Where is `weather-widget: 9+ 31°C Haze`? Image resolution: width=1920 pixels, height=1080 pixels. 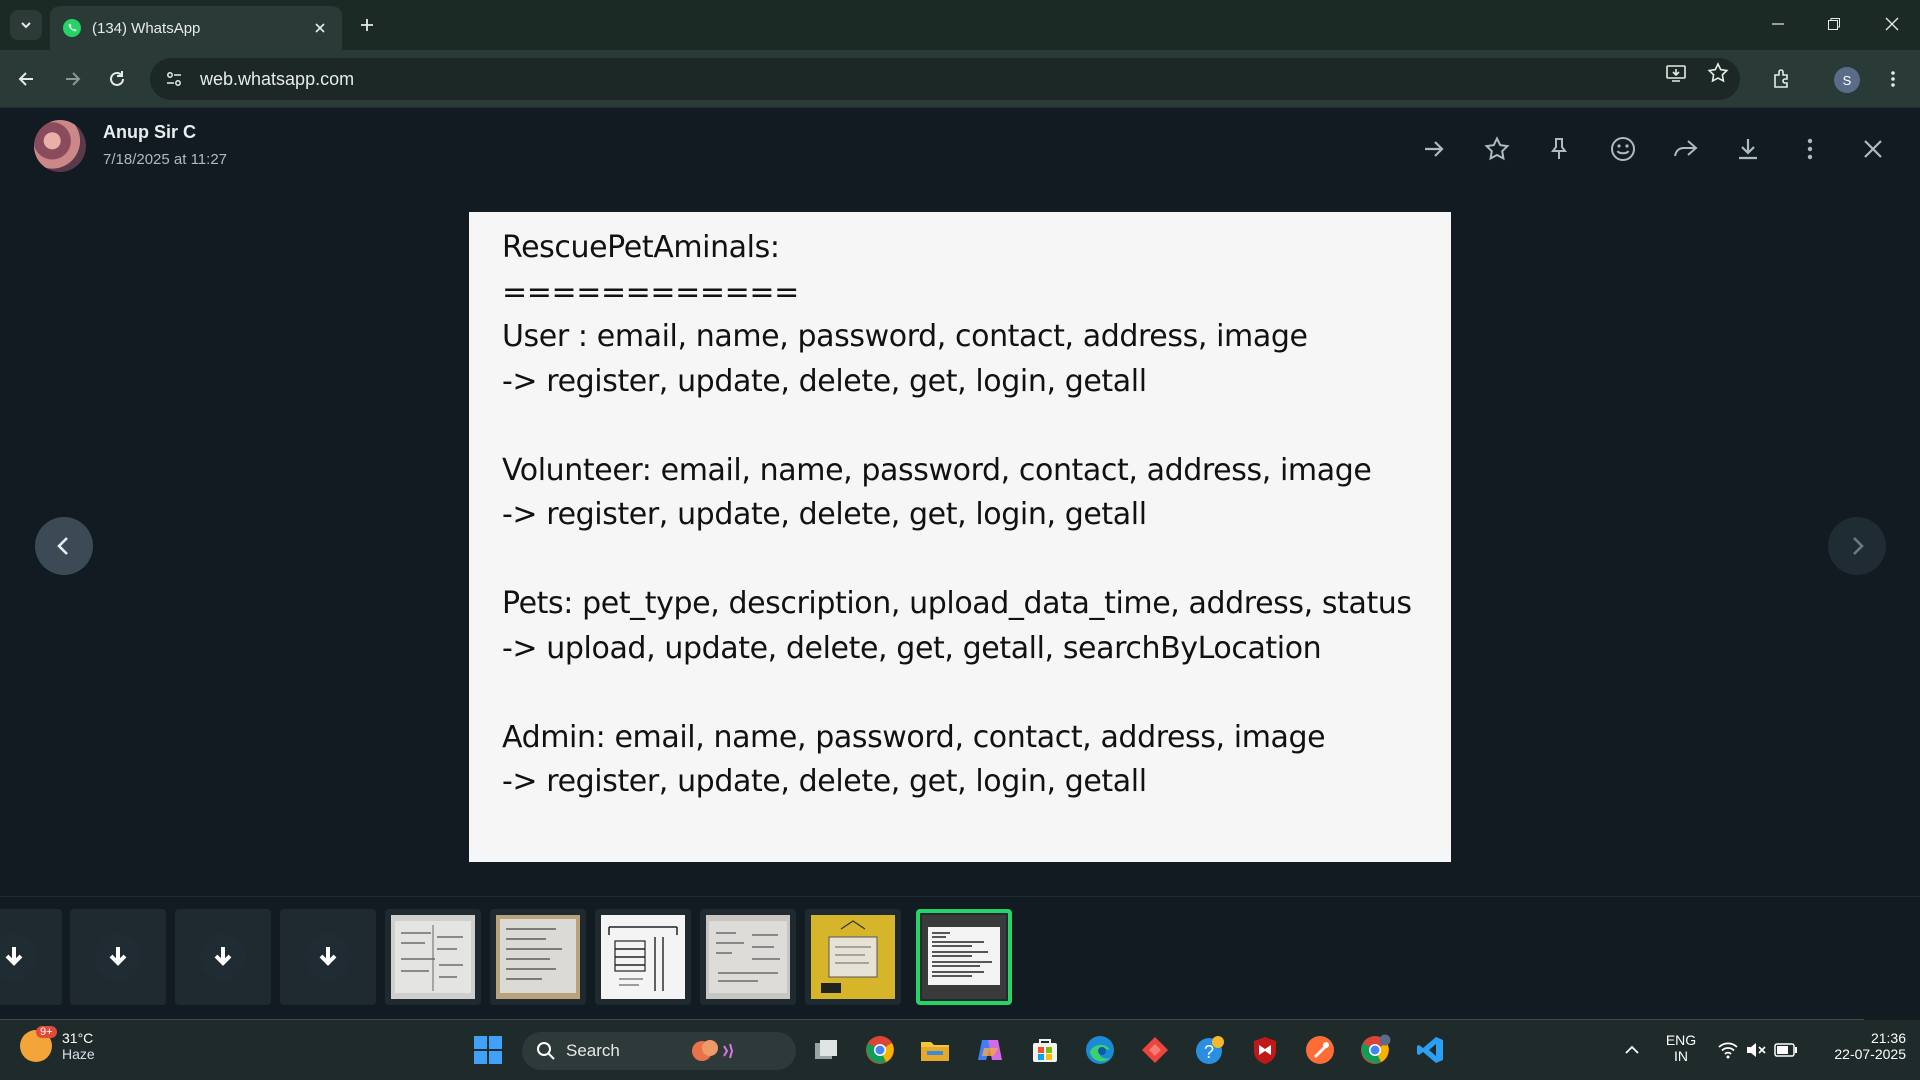
weather-widget: 9+ 31°C Haze is located at coordinates (57, 1044).